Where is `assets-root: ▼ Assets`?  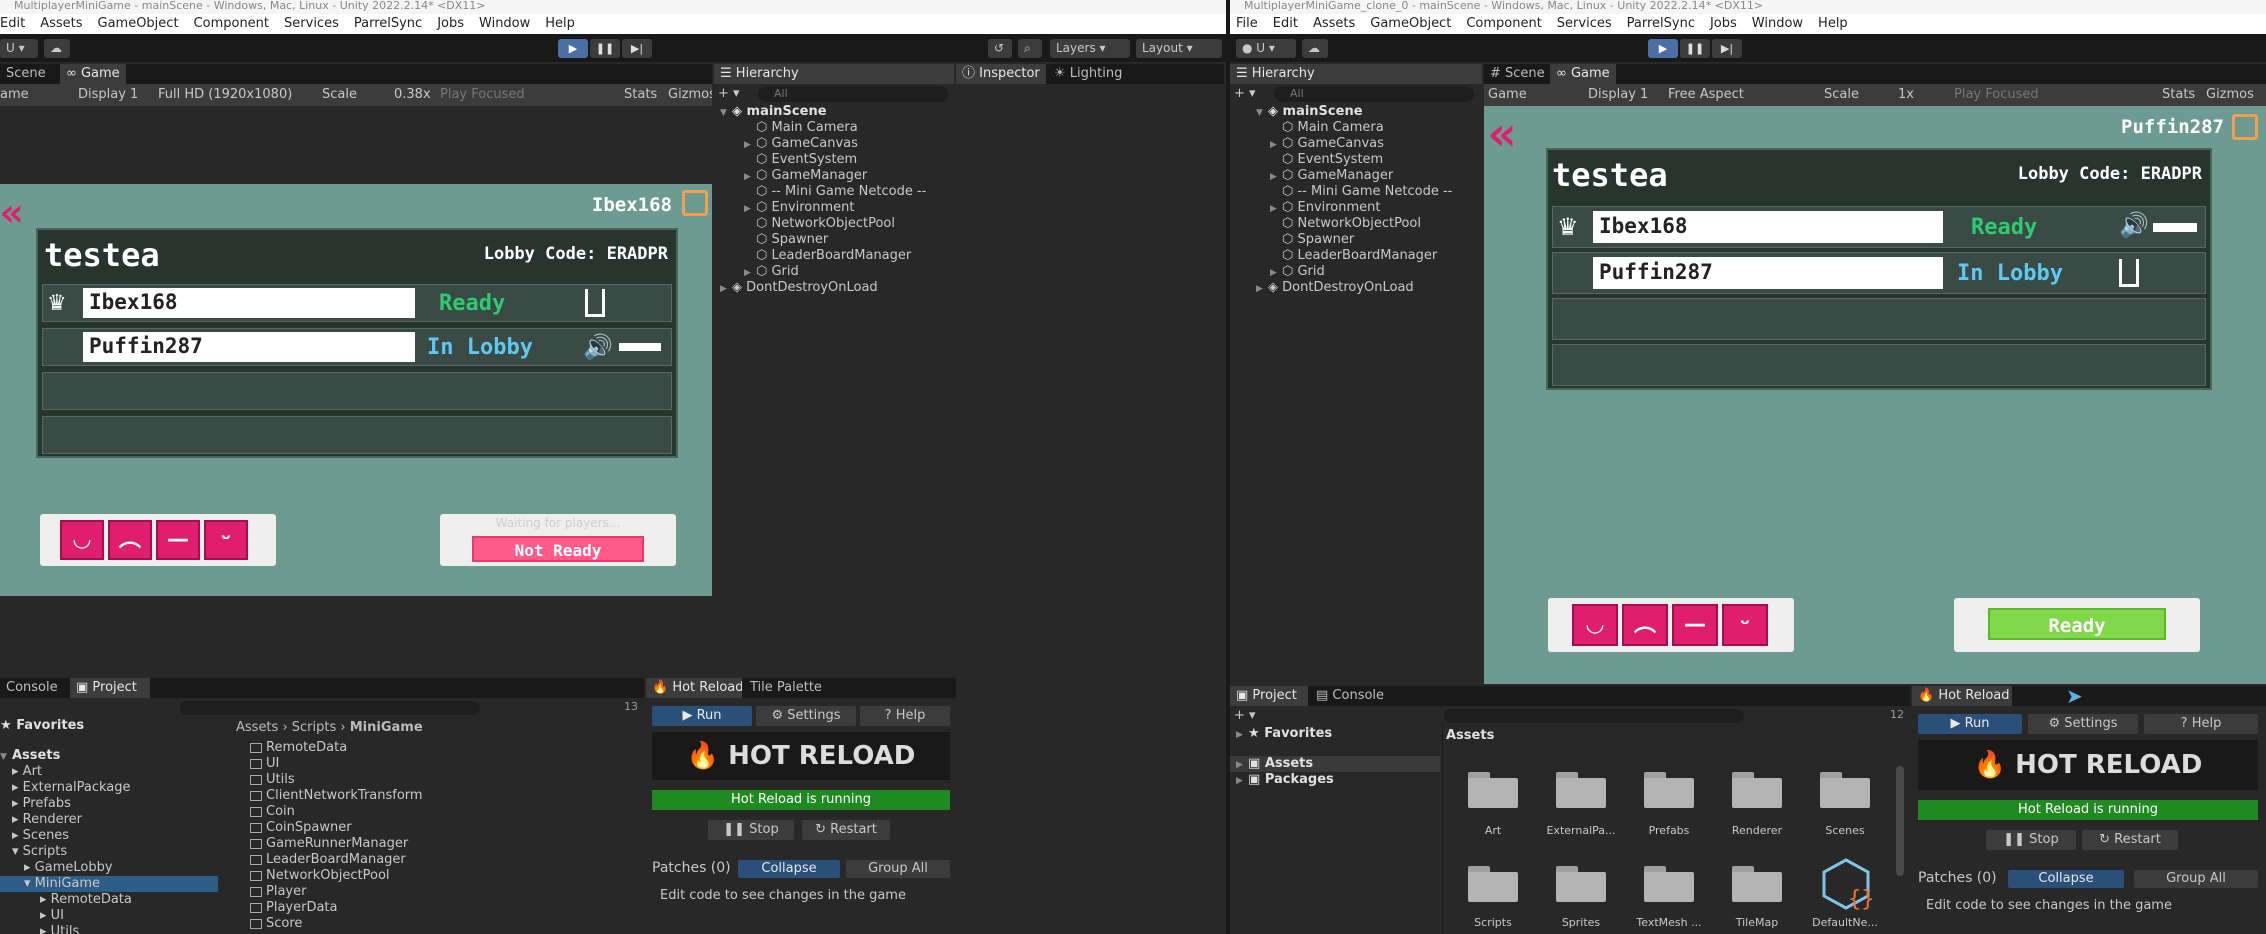
assets-root: ▼ Assets is located at coordinates (30, 756).